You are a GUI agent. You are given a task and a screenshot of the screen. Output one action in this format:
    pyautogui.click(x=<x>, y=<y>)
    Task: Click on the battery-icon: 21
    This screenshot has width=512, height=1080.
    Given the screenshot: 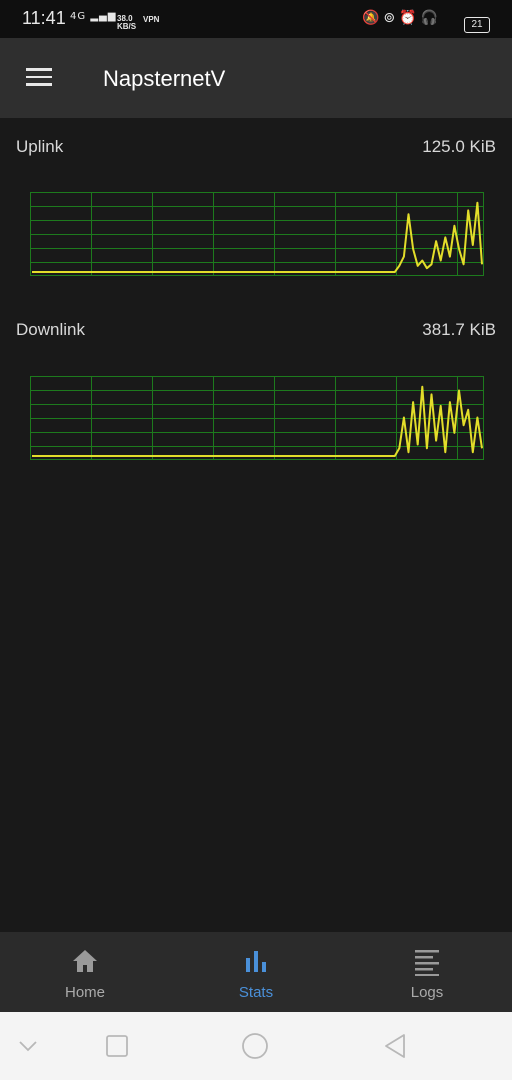 What is the action you would take?
    pyautogui.click(x=477, y=25)
    